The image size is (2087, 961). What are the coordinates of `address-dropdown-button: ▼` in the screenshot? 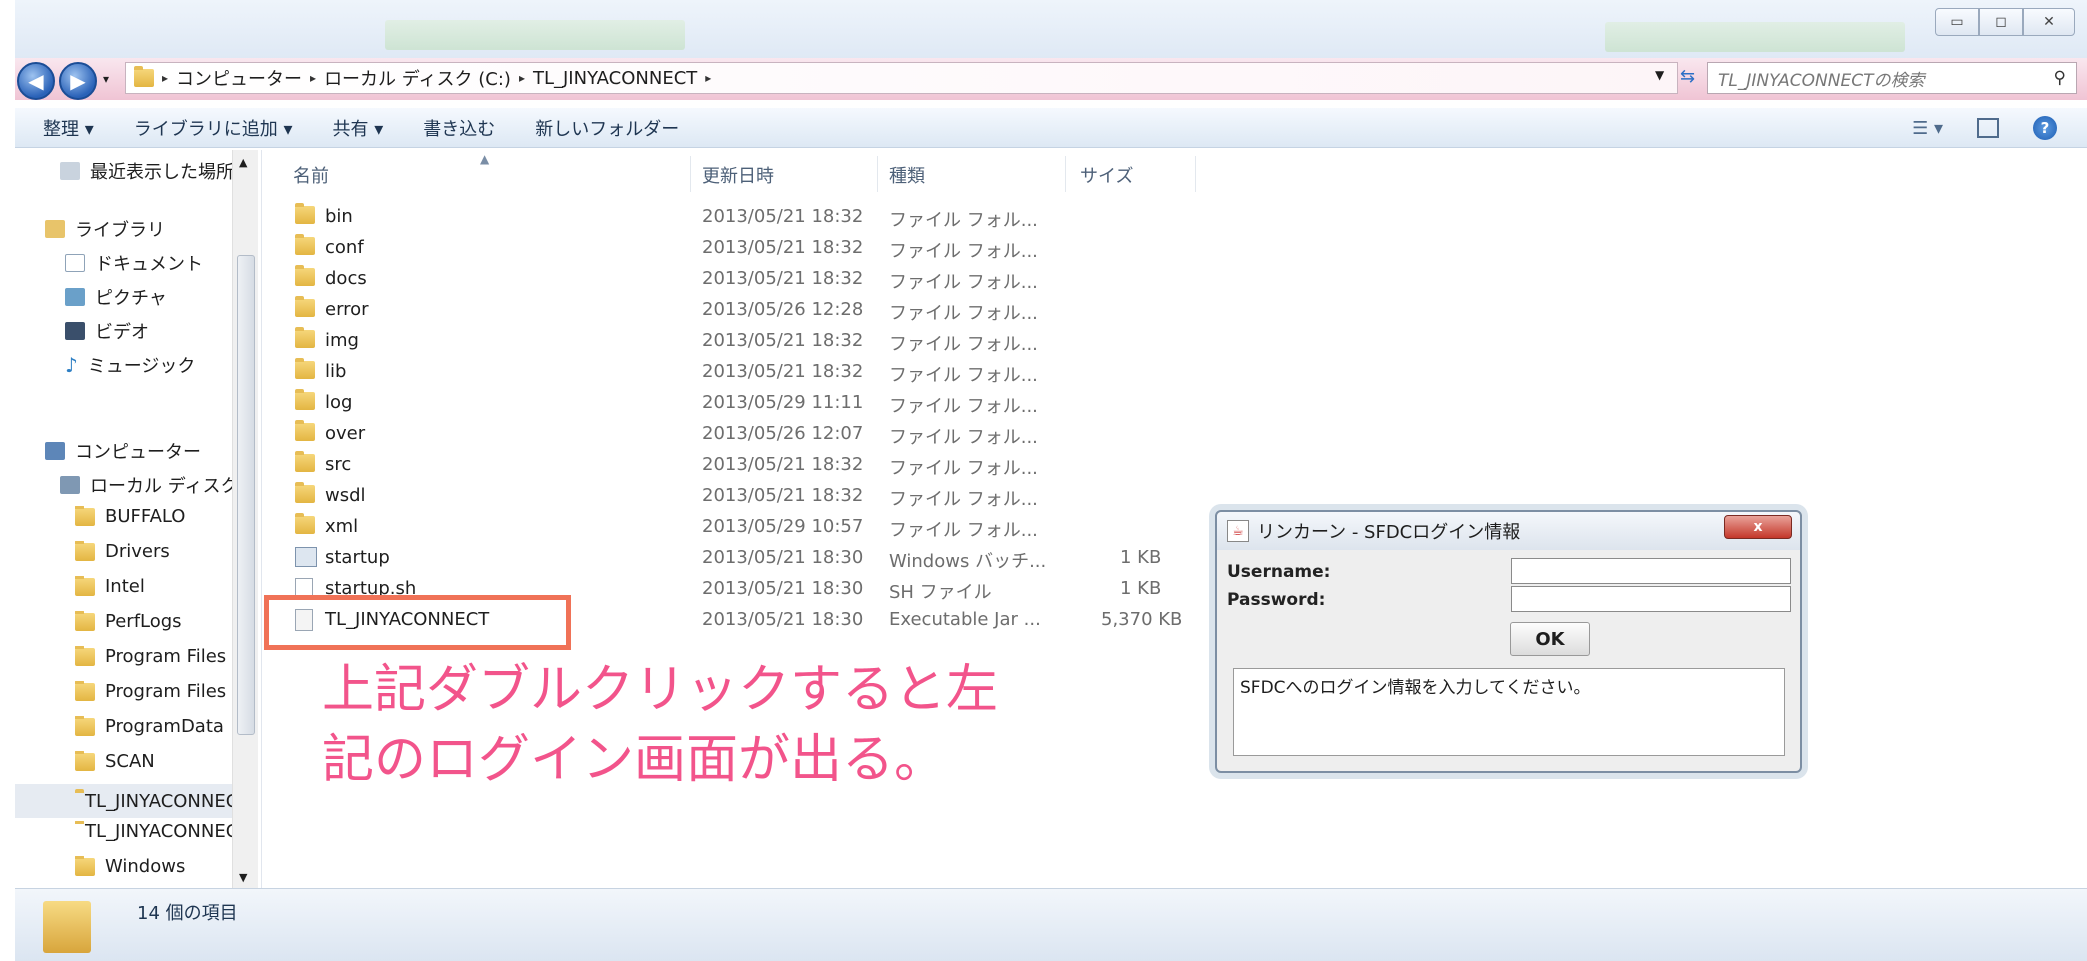 It's located at (1659, 75).